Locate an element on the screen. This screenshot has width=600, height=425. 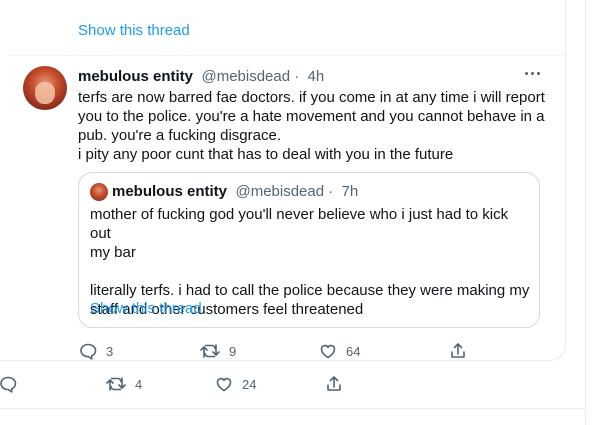
quoted-display-name: mebulous entity is located at coordinates (170, 191).